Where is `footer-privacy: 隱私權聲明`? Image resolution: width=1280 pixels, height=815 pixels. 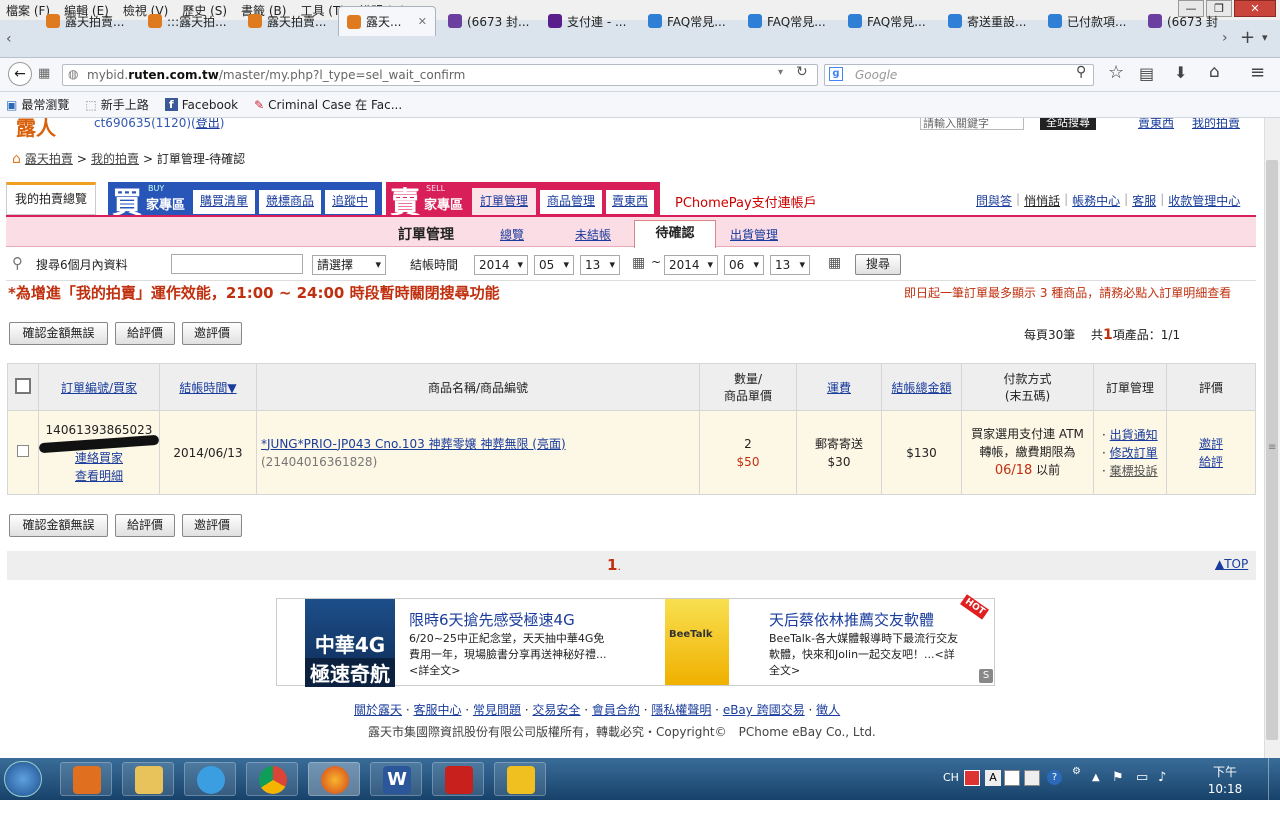 footer-privacy: 隱私權聲明 is located at coordinates (681, 710).